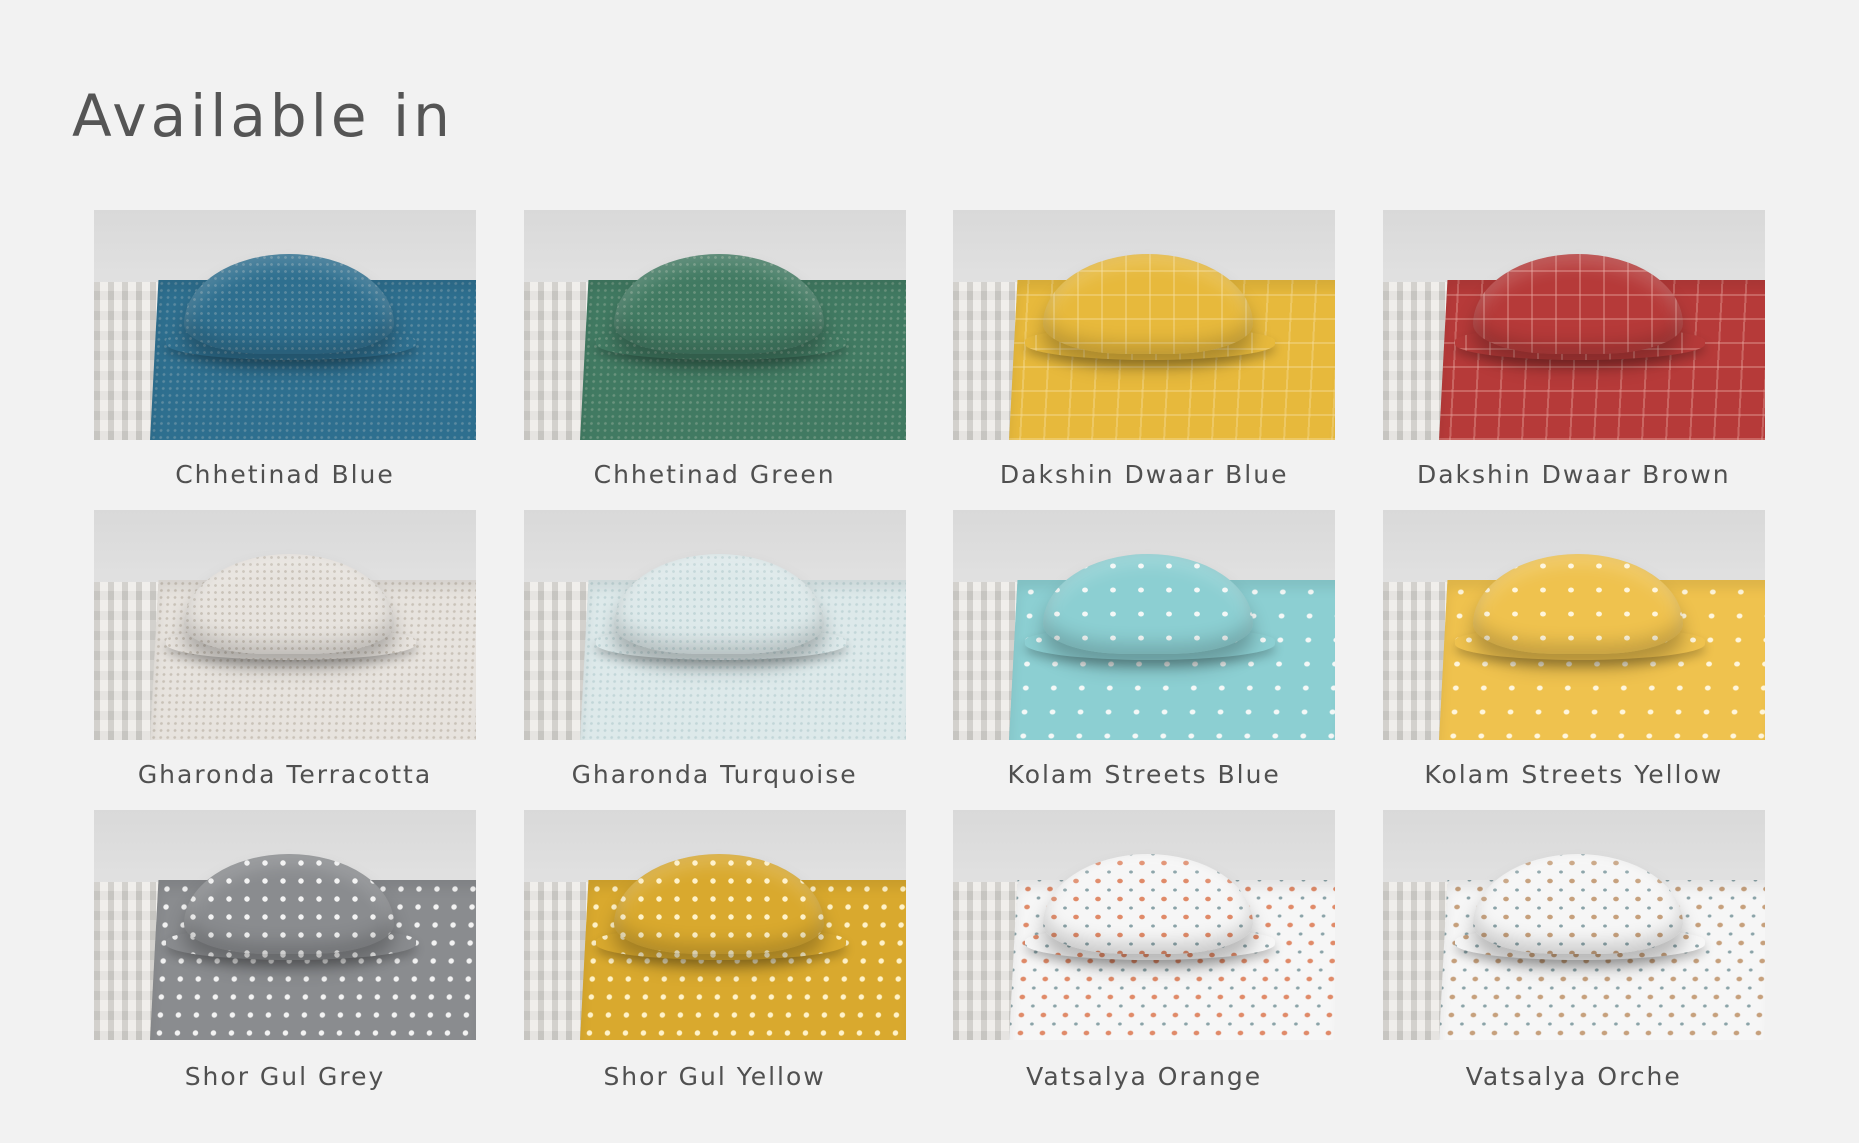 The image size is (1859, 1143). Describe the element at coordinates (715, 1077) in the screenshot. I see `variant-label: Shor Gul Yellow` at that location.